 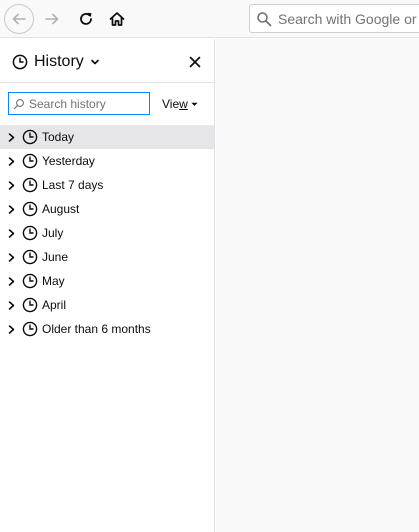 I want to click on history-item-label: June, so click(x=55, y=257).